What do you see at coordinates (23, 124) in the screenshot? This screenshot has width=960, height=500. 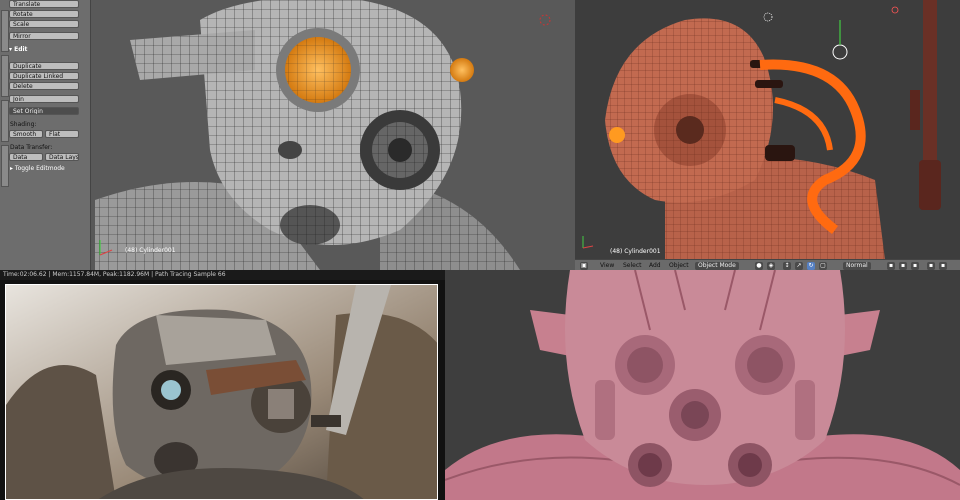 I see `shading-label: Shading:` at bounding box center [23, 124].